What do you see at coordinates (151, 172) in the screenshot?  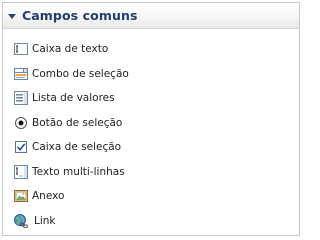 I see `field-item-multiline-text: Texto multi-linhas` at bounding box center [151, 172].